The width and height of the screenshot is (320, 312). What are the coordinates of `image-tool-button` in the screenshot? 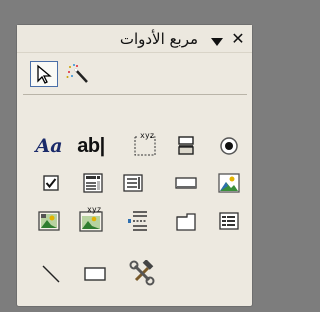 It's located at (229, 183).